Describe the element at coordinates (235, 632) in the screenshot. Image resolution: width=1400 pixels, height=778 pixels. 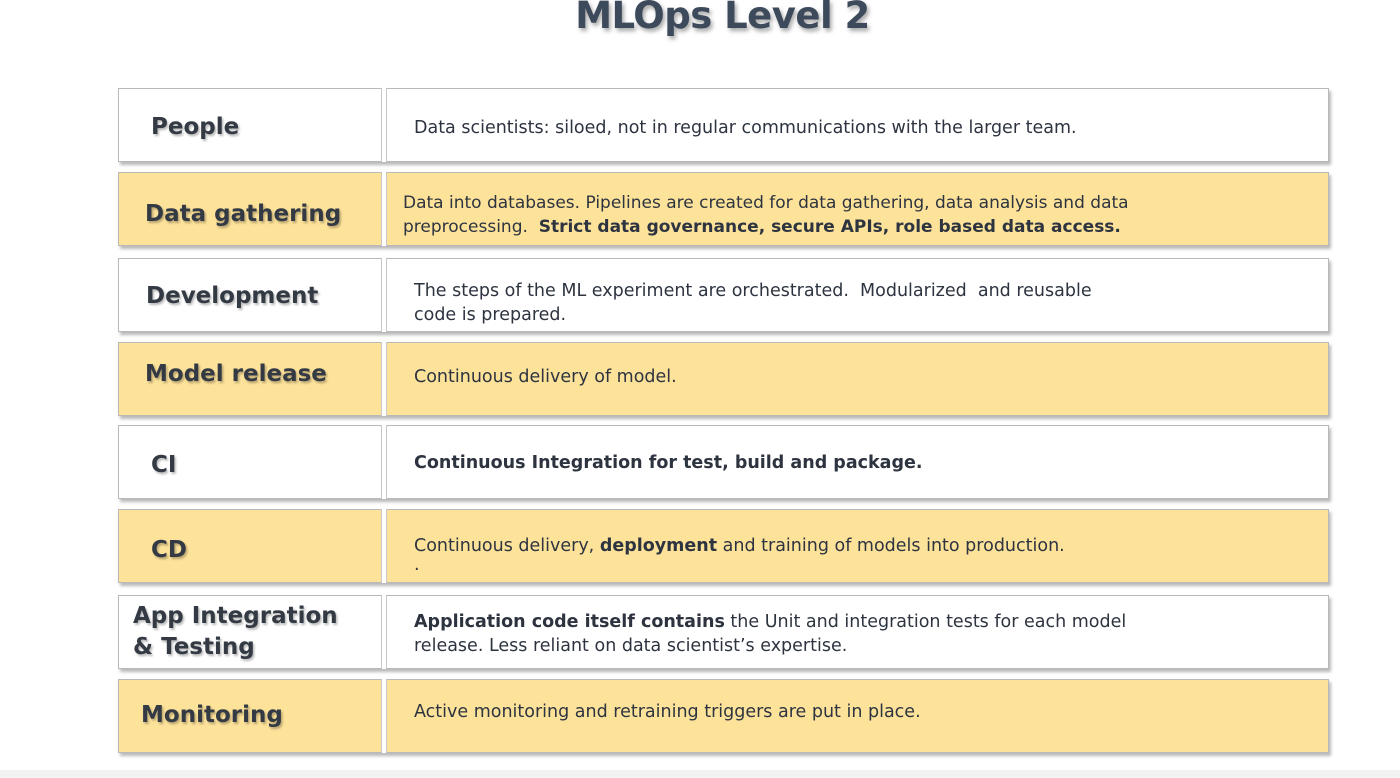
I see `row-label-app-integration: App Integration & Testing` at that location.